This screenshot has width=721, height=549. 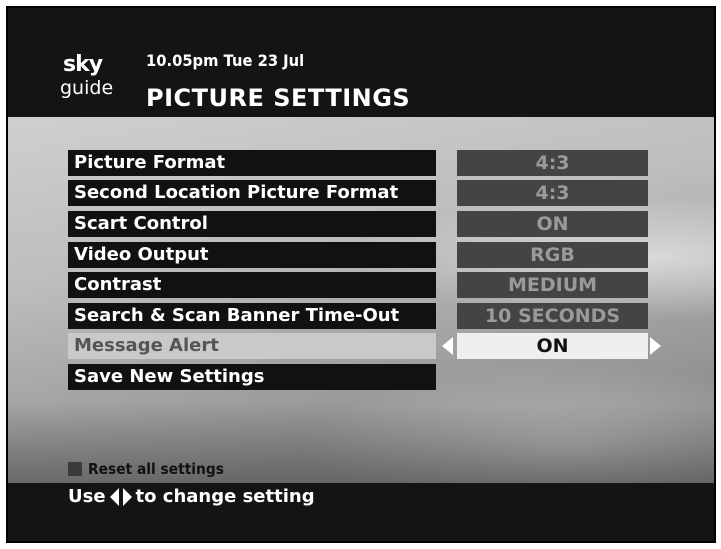 What do you see at coordinates (87, 88) in the screenshot?
I see `logo-guide-text: guide` at bounding box center [87, 88].